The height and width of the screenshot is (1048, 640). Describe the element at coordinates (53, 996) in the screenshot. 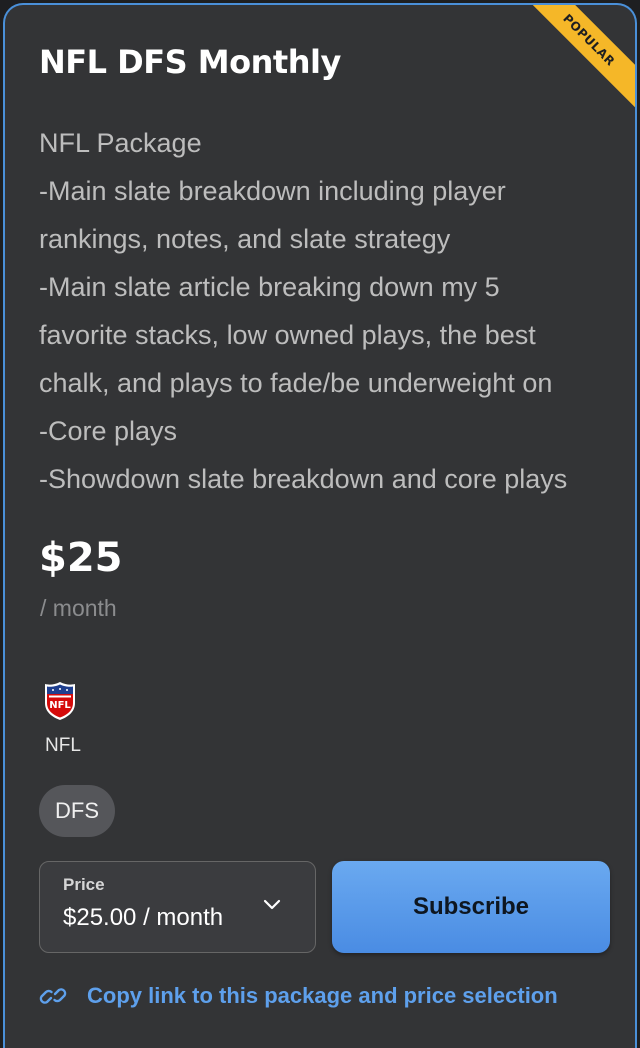

I see `link-icon` at that location.